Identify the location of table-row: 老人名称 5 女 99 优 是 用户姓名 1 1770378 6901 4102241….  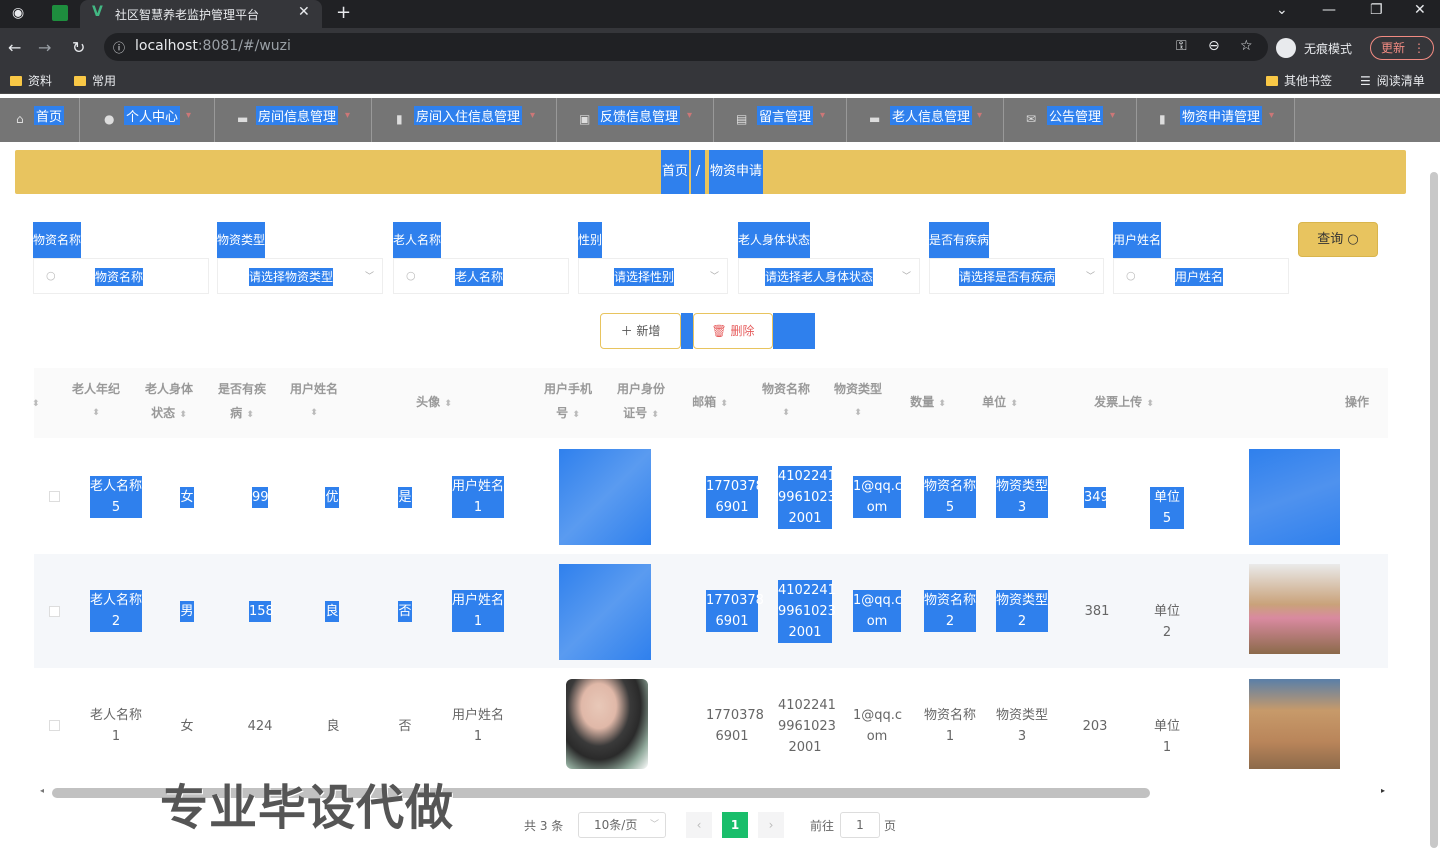
(711, 496).